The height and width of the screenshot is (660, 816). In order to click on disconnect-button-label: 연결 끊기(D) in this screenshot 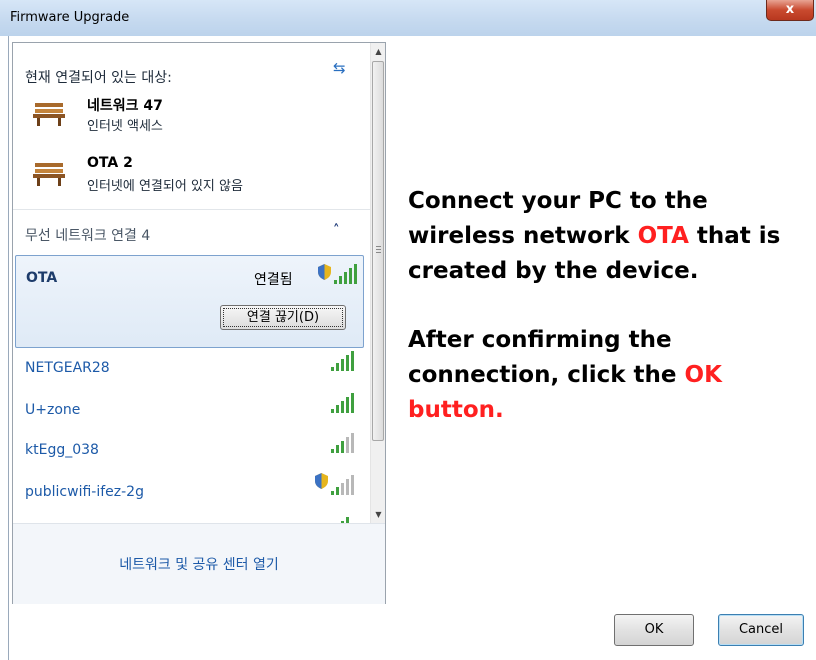, I will do `click(283, 317)`.